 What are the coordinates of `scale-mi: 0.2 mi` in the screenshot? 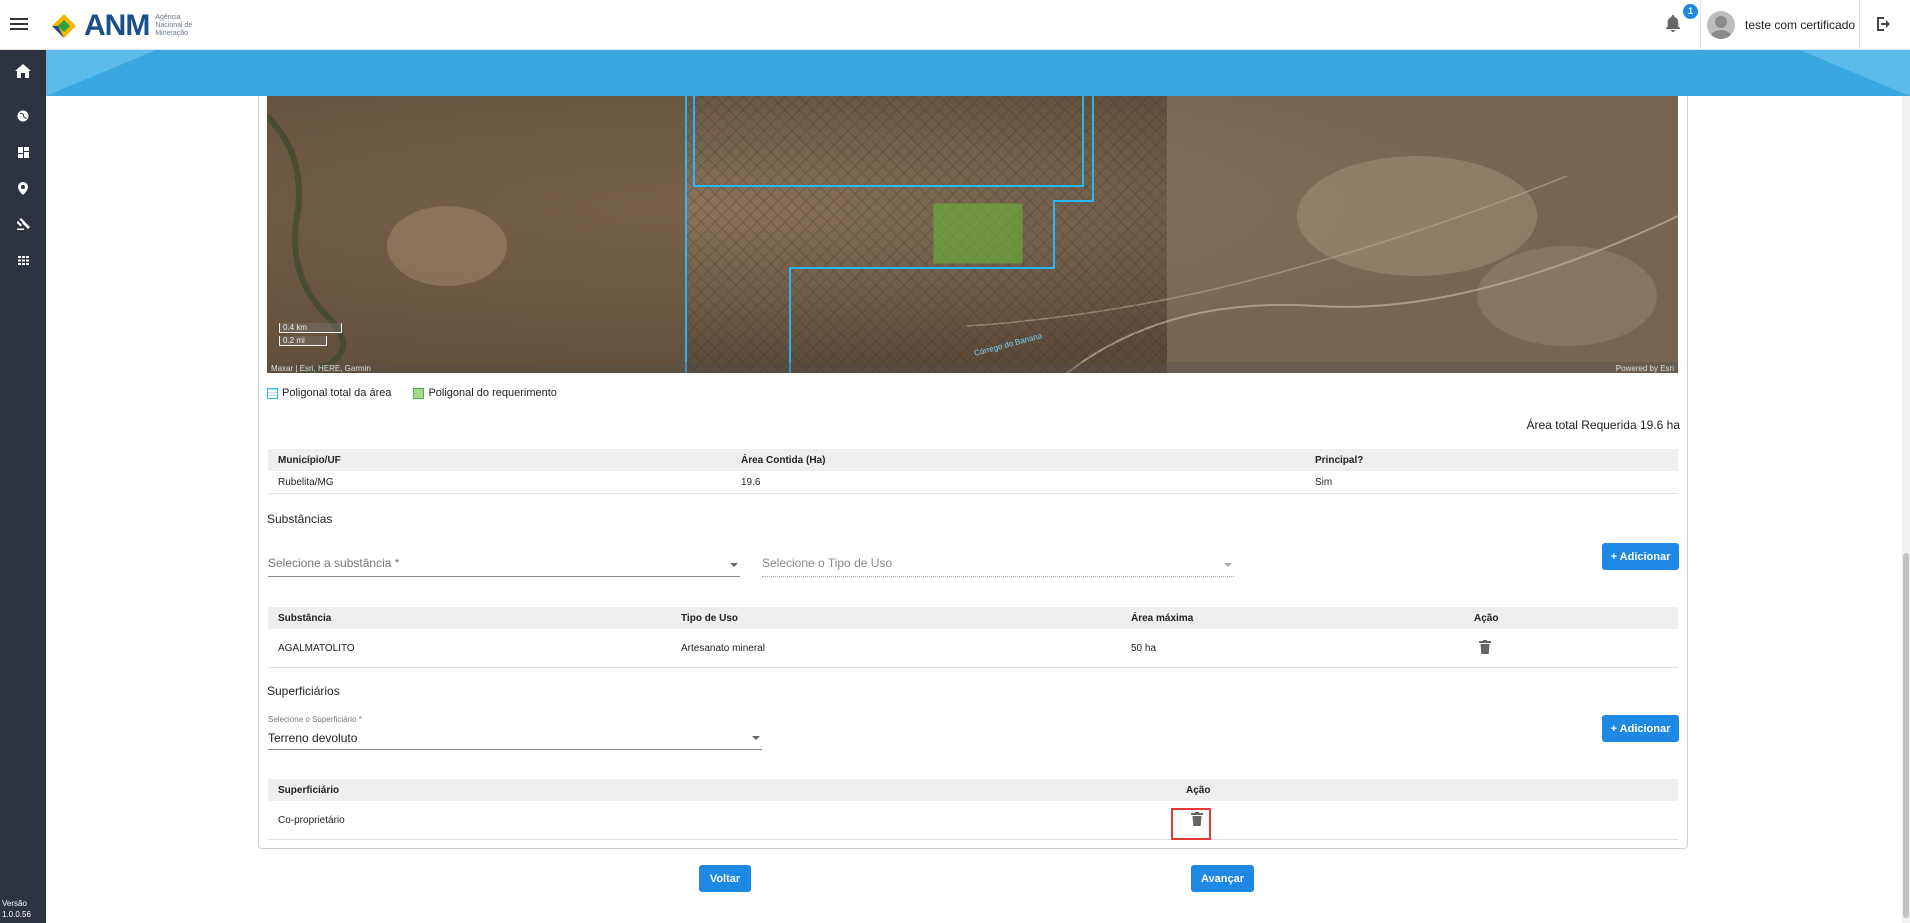 It's located at (303, 341).